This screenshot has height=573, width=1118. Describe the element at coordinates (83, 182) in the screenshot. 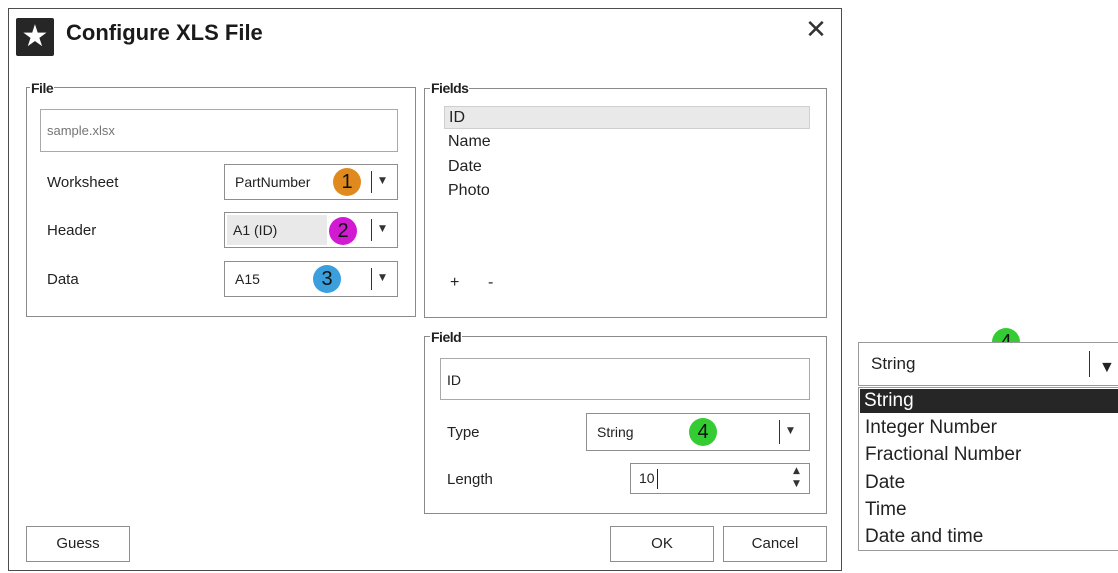

I see `worksheet-label: Worksheet` at that location.